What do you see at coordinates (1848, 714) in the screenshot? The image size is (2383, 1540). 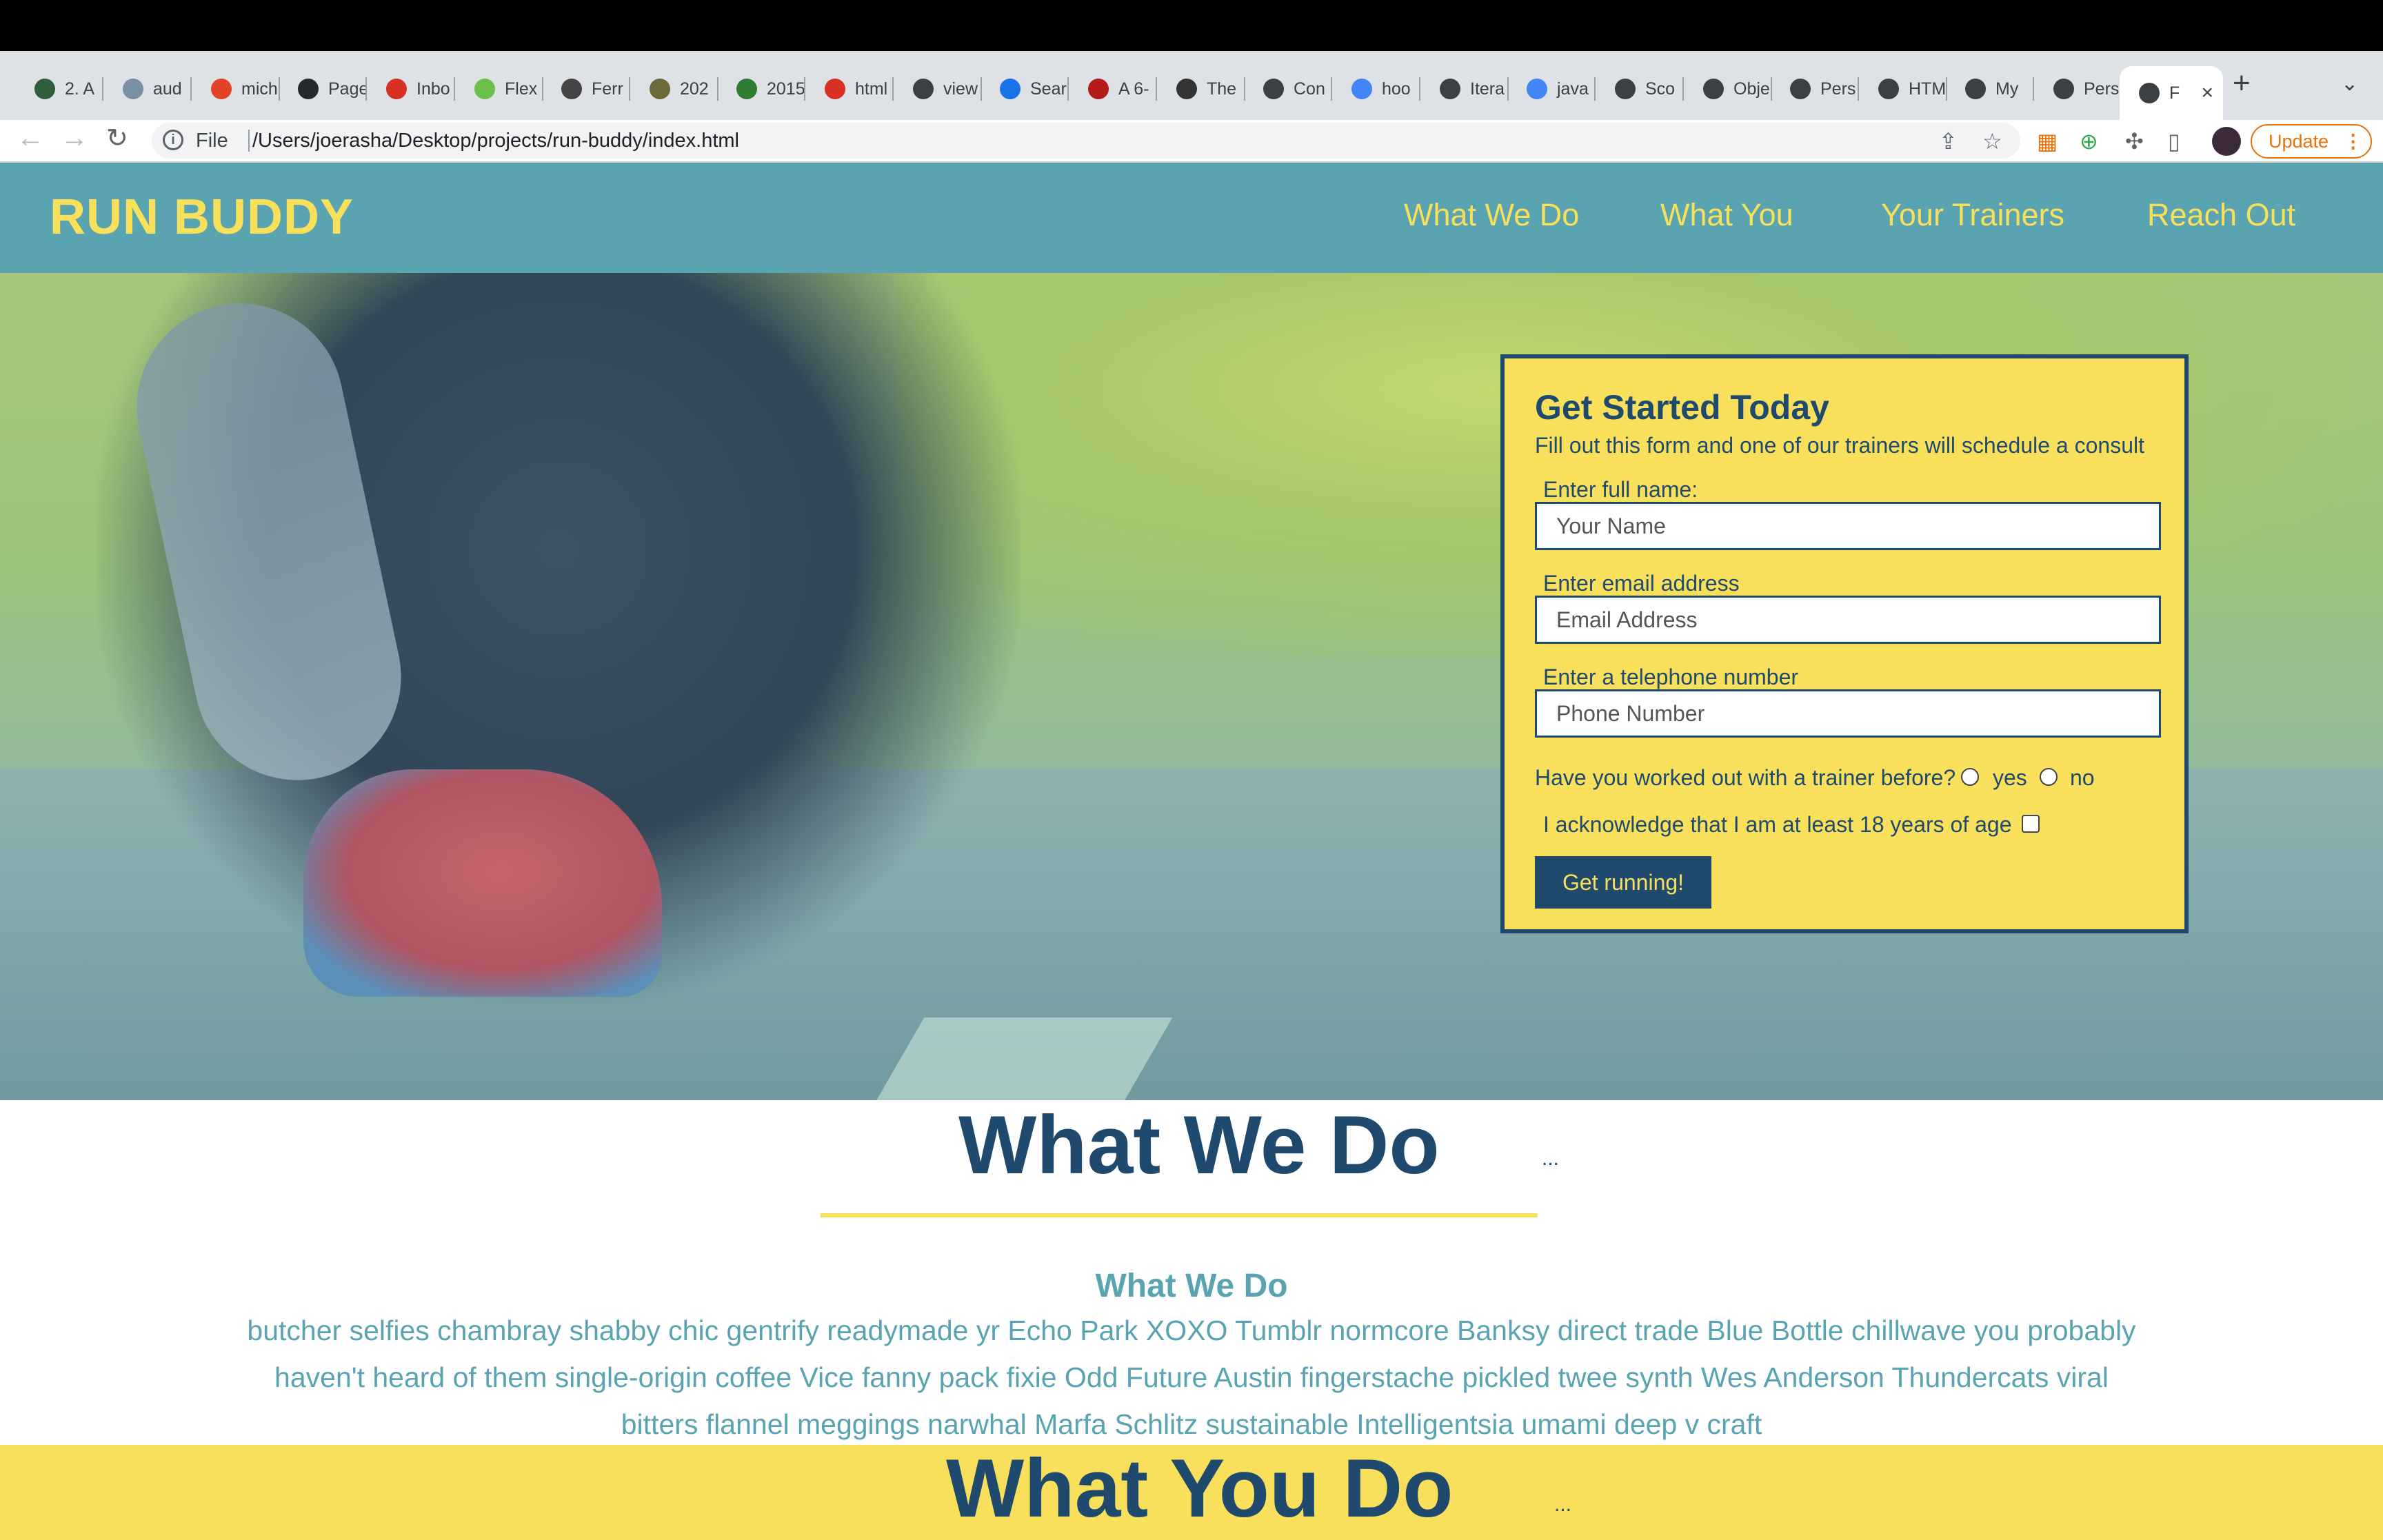 I see `phone-input` at bounding box center [1848, 714].